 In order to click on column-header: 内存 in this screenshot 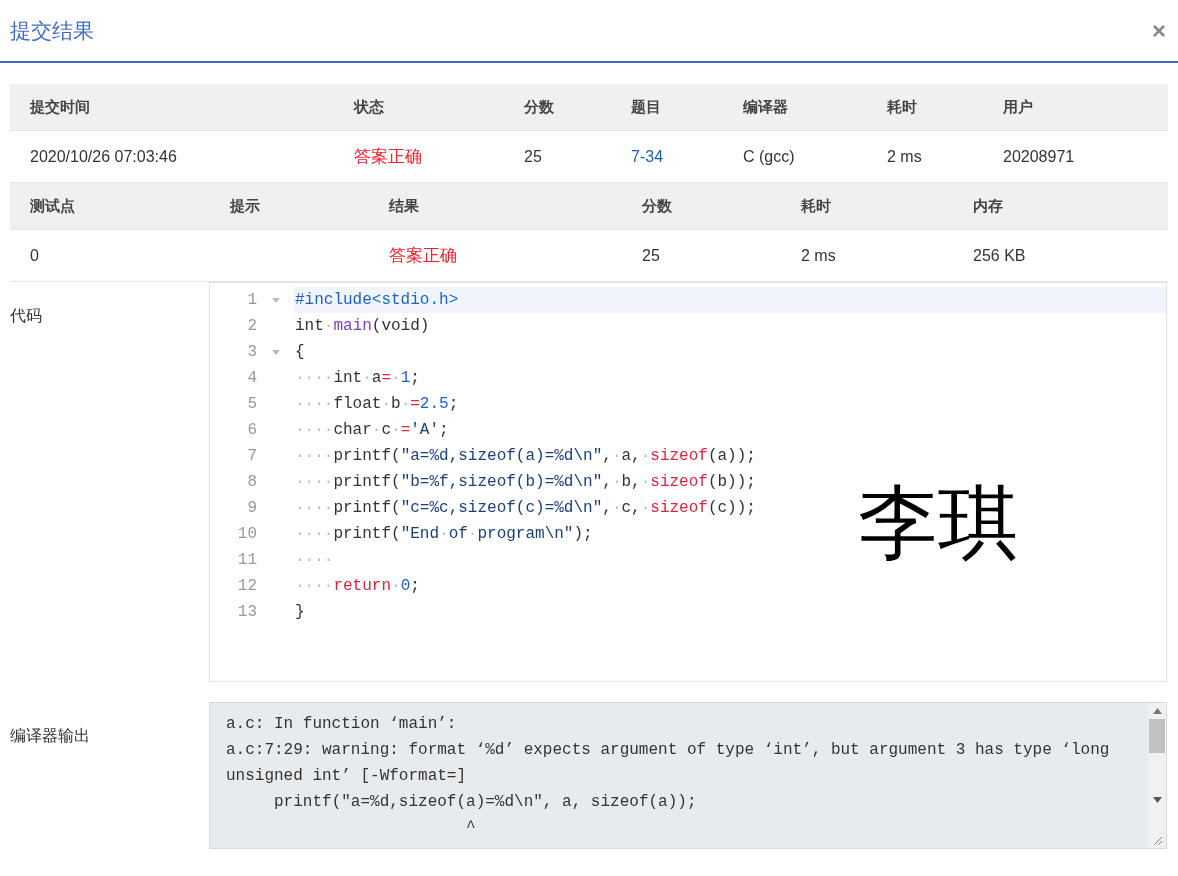, I will do `click(988, 205)`.